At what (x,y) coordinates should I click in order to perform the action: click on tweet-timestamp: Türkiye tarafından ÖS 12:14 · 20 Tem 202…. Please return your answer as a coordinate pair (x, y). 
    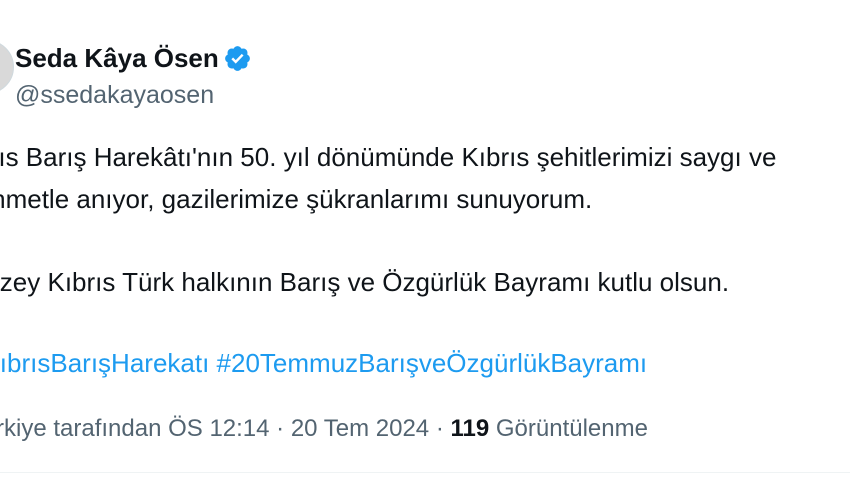
    Looking at the image, I should click on (225, 428).